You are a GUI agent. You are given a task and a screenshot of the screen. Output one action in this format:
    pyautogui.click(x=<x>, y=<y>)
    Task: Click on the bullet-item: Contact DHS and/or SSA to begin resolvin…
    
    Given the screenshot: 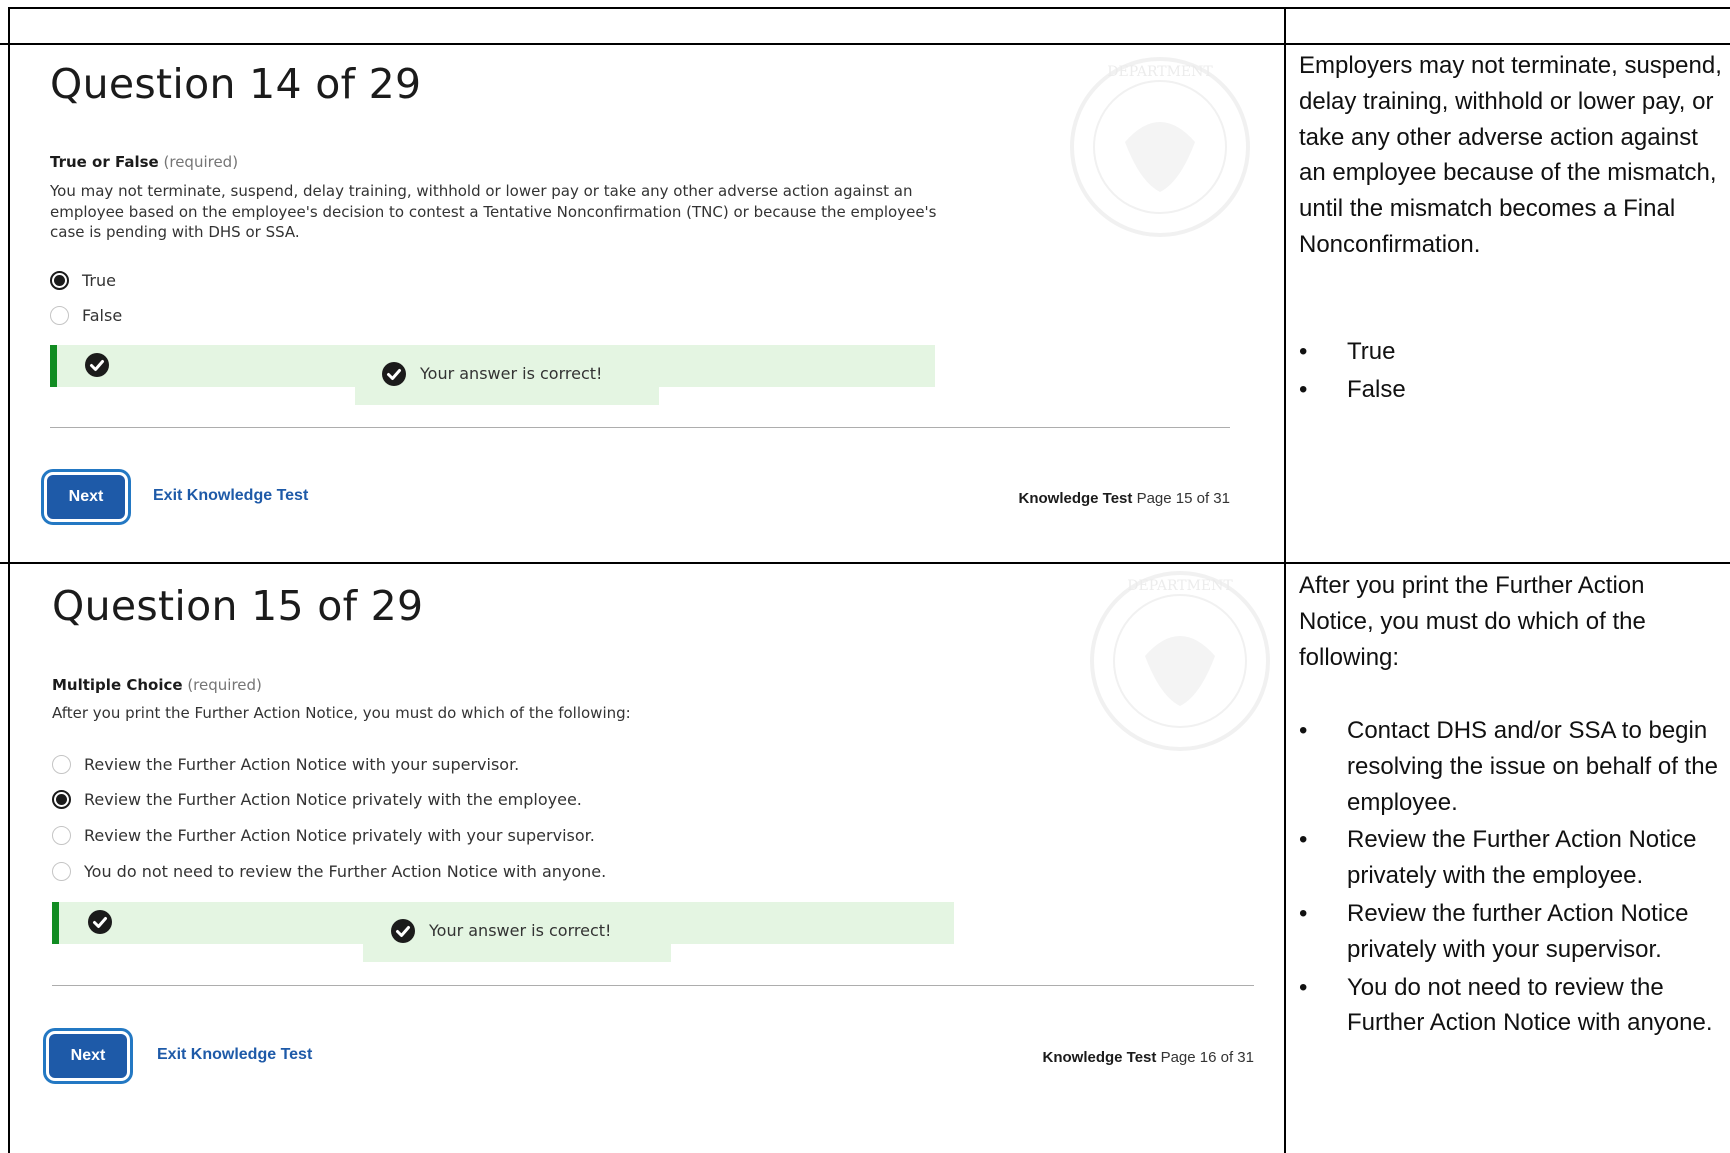 What is the action you would take?
    pyautogui.click(x=1511, y=766)
    